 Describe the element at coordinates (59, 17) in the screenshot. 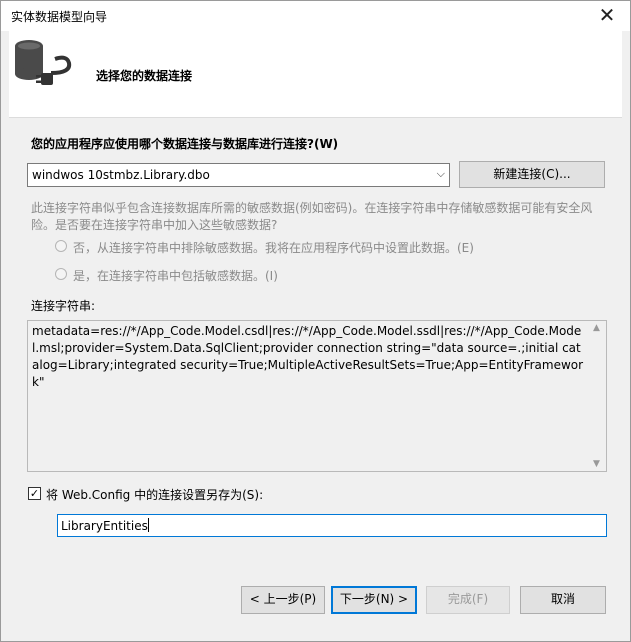

I see `window-title: 实体数据模型向导` at that location.